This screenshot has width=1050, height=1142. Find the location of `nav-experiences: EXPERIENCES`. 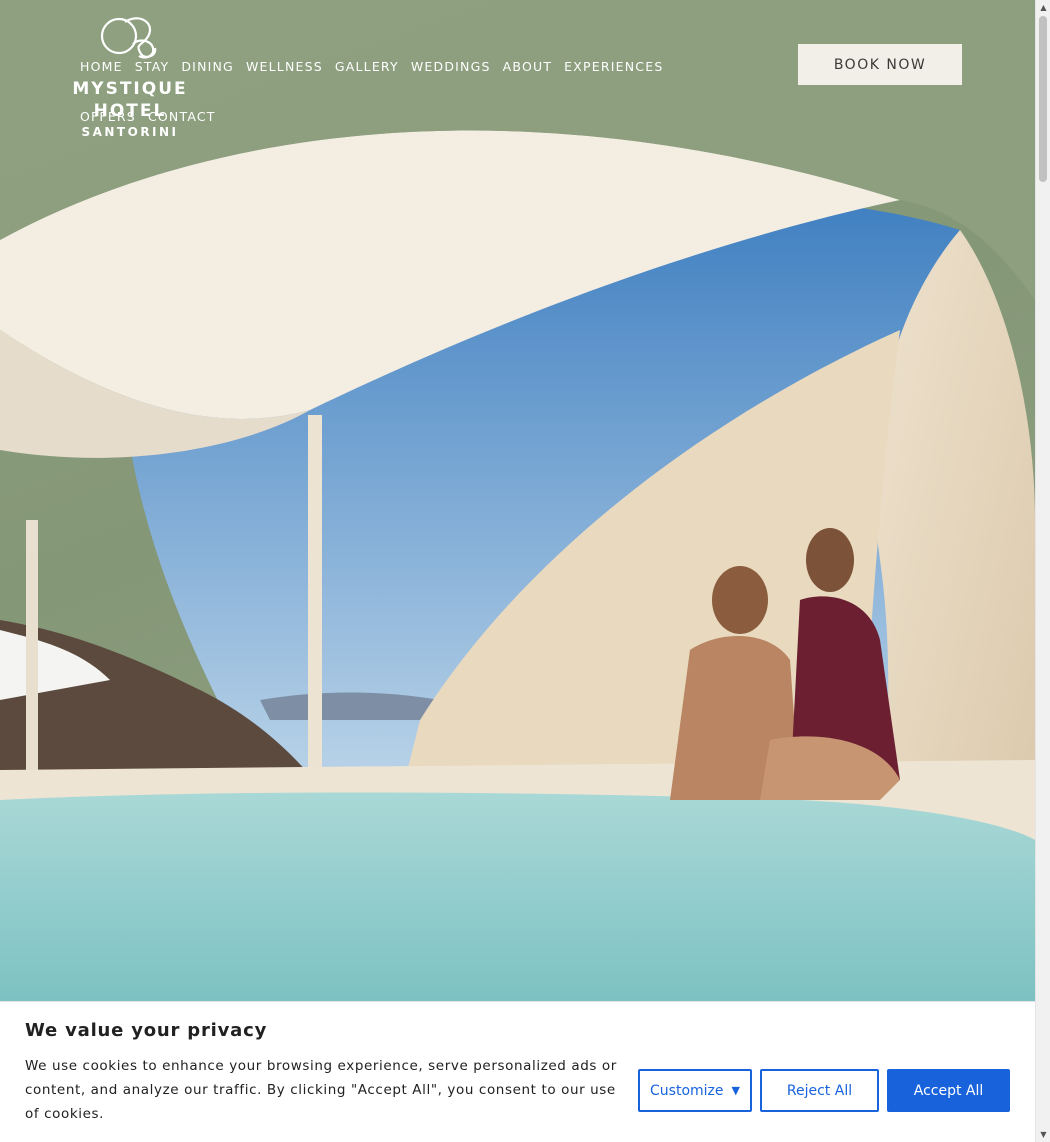

nav-experiences: EXPERIENCES is located at coordinates (613, 67).